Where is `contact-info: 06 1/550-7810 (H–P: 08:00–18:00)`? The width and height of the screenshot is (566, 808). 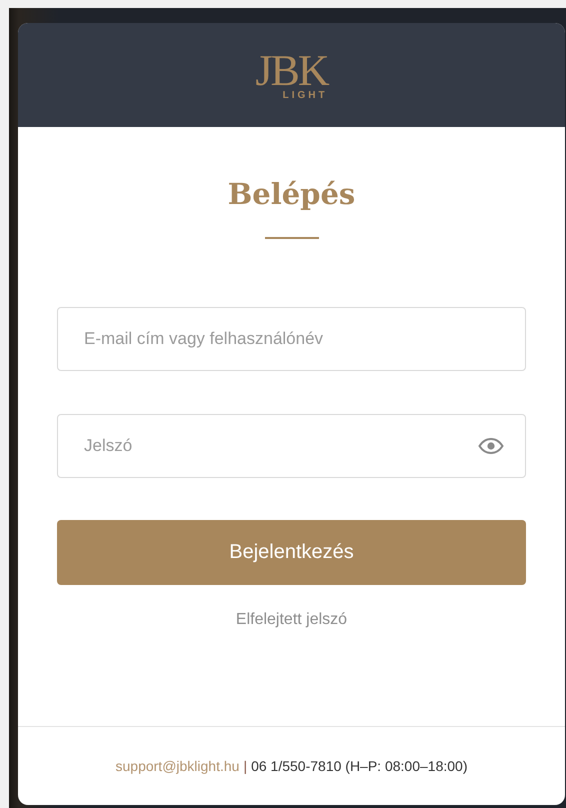 contact-info: 06 1/550-7810 (H–P: 08:00–18:00) is located at coordinates (359, 766).